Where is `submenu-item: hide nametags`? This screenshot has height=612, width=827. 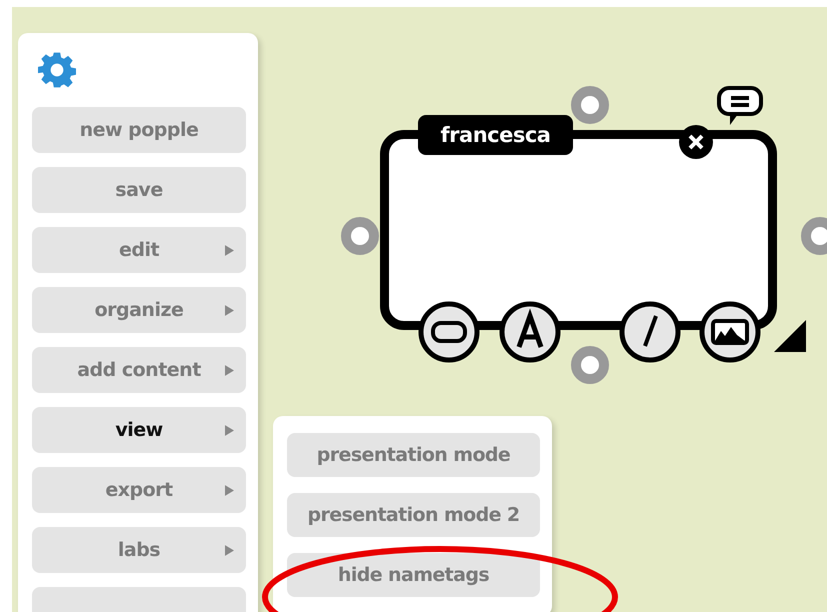 submenu-item: hide nametags is located at coordinates (413, 575).